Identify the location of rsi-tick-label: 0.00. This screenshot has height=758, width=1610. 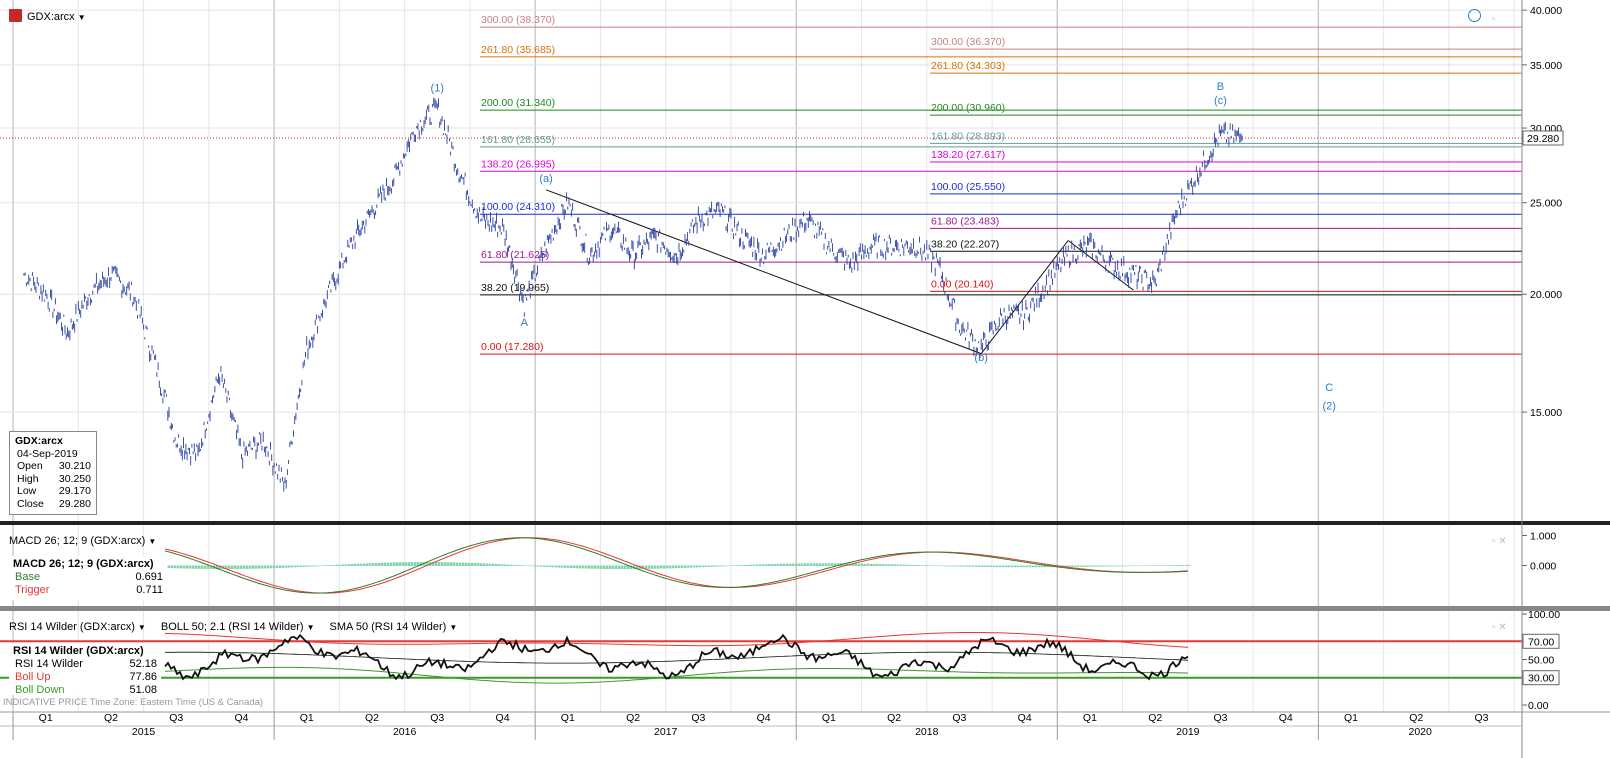
(1538, 706).